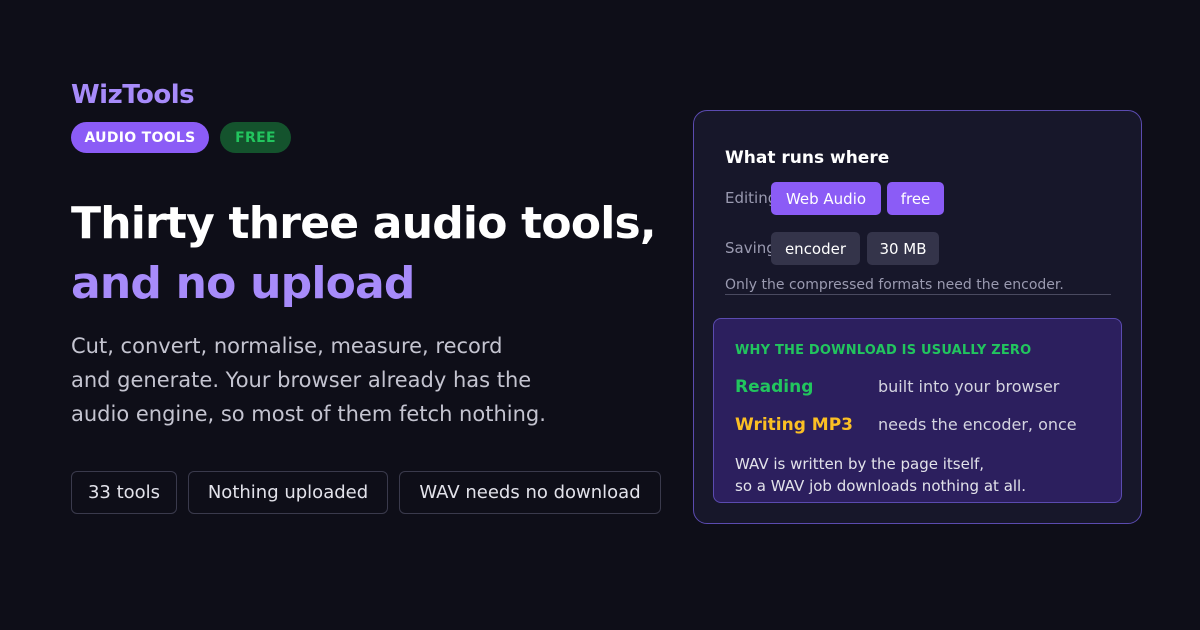 This screenshot has height=630, width=1200. What do you see at coordinates (903, 248) in the screenshot?
I see `size-tag: 30 MB` at bounding box center [903, 248].